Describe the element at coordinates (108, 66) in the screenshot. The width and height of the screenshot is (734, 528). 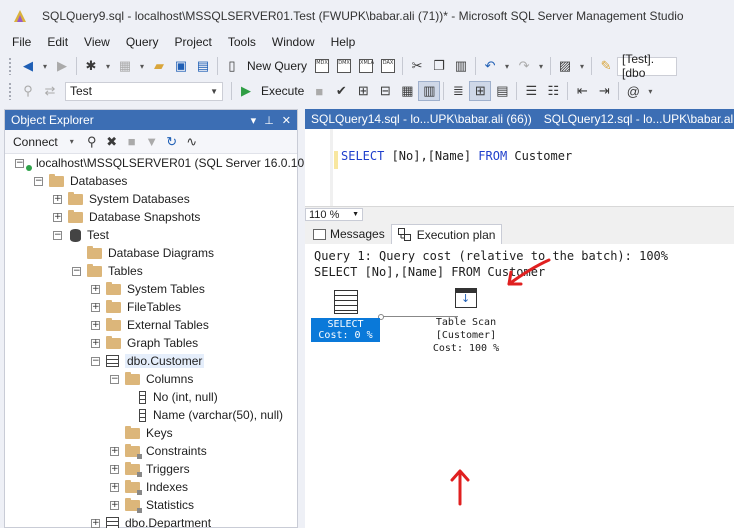
I see `new-project-dropdown-icon: ▾` at that location.